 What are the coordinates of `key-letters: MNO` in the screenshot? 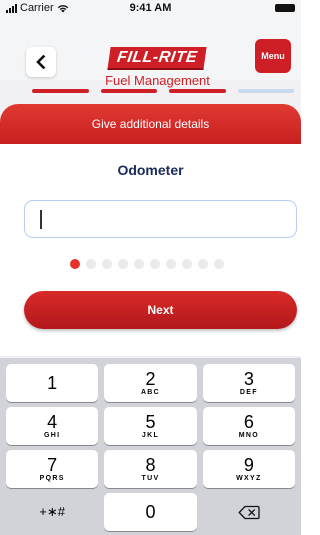 It's located at (248, 435).